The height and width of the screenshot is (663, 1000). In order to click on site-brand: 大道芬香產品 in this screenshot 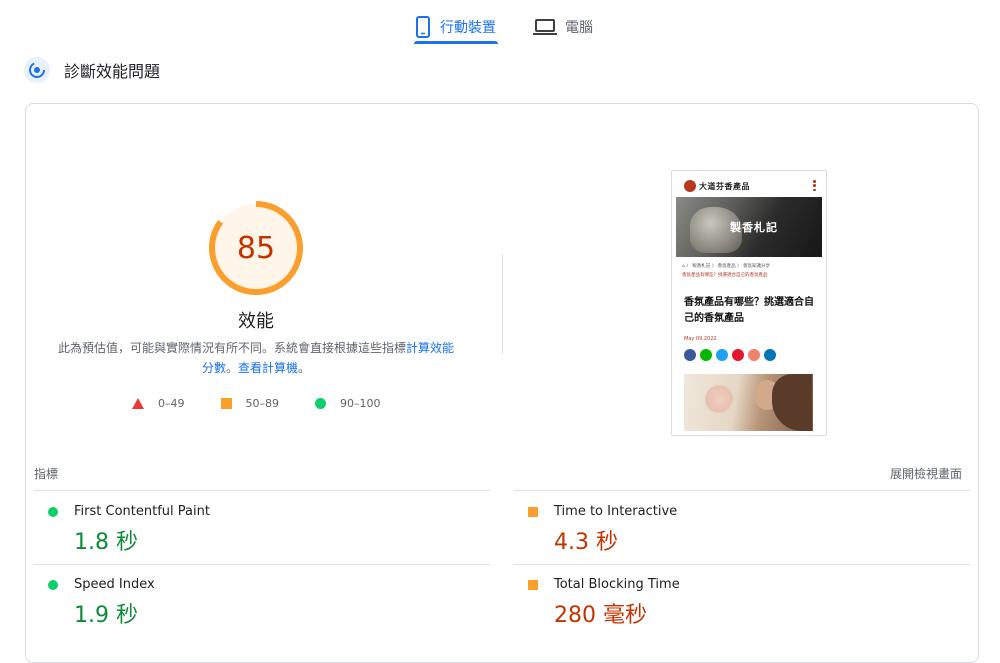, I will do `click(724, 185)`.